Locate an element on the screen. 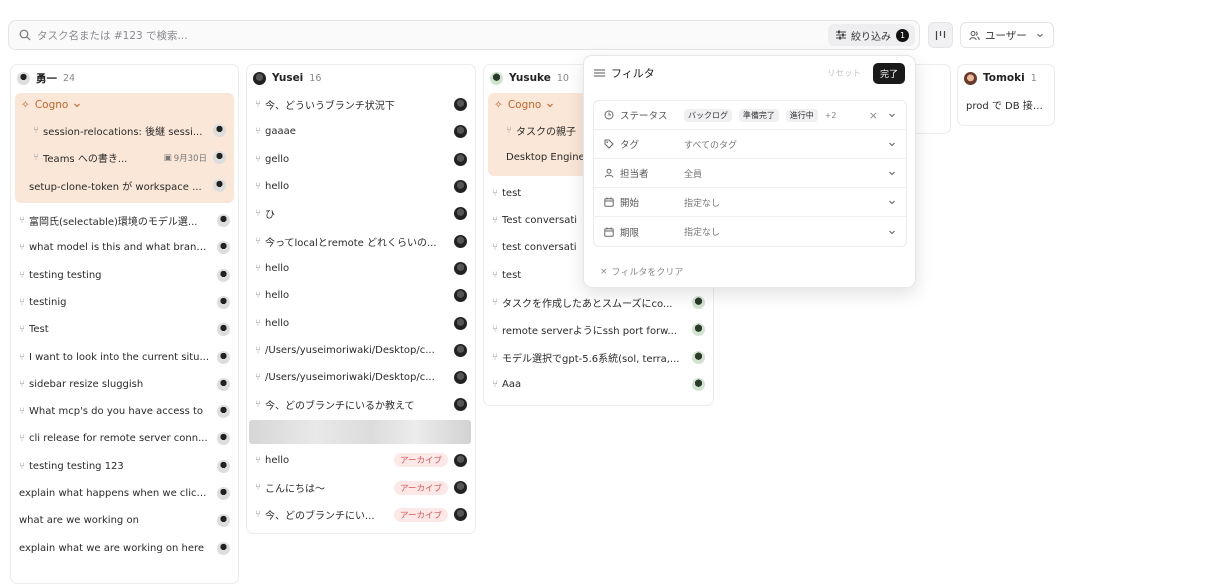 This screenshot has width=1226, height=584. task-title: 今、どのブランチにいるか教えて is located at coordinates (340, 407).